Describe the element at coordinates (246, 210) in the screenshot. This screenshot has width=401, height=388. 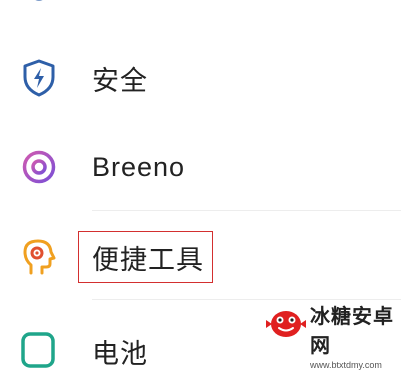
I see `divider` at that location.